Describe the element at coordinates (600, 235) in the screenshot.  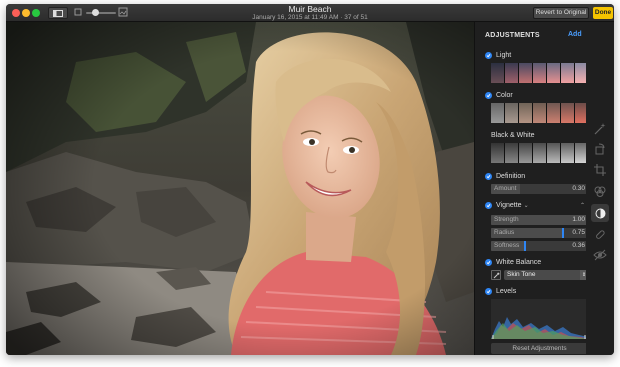
I see `retouch-icon` at that location.